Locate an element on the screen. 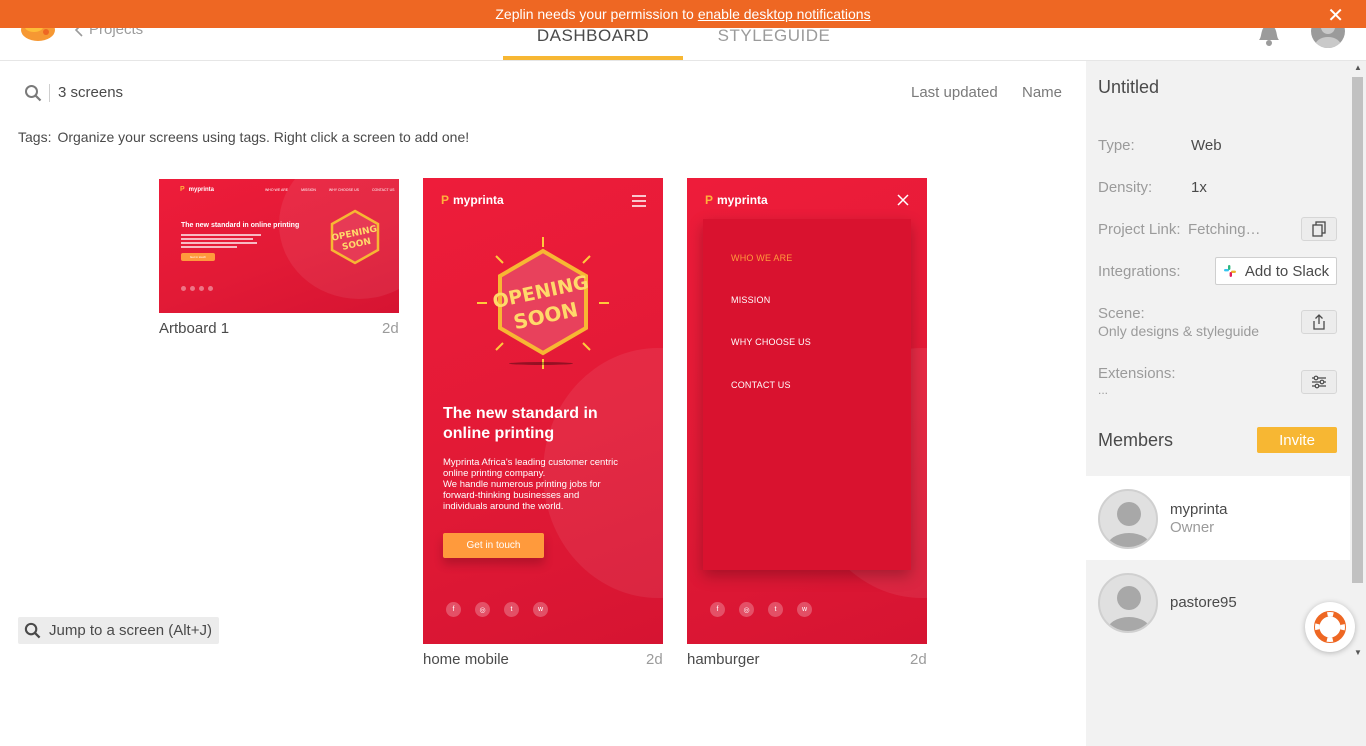 The height and width of the screenshot is (746, 1366). screen-updated-home-mobile: 2d is located at coordinates (654, 659).